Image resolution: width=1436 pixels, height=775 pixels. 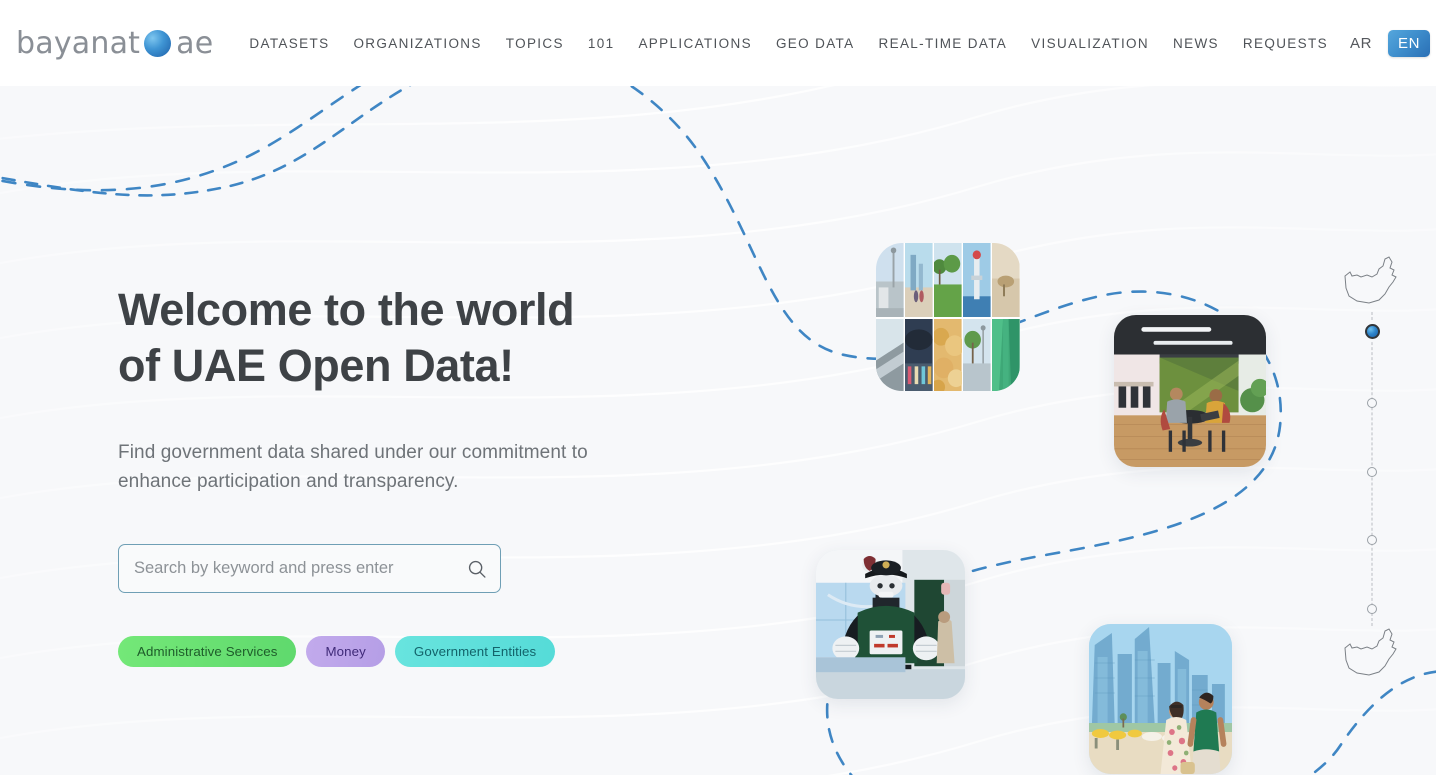 I want to click on gradient-circle-icon, so click(x=158, y=43).